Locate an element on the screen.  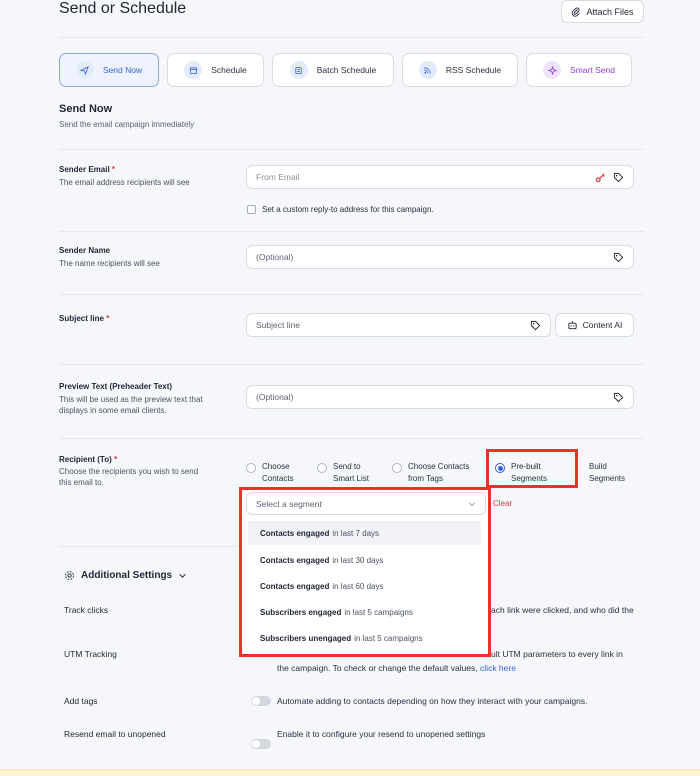
key-icon is located at coordinates (600, 177).